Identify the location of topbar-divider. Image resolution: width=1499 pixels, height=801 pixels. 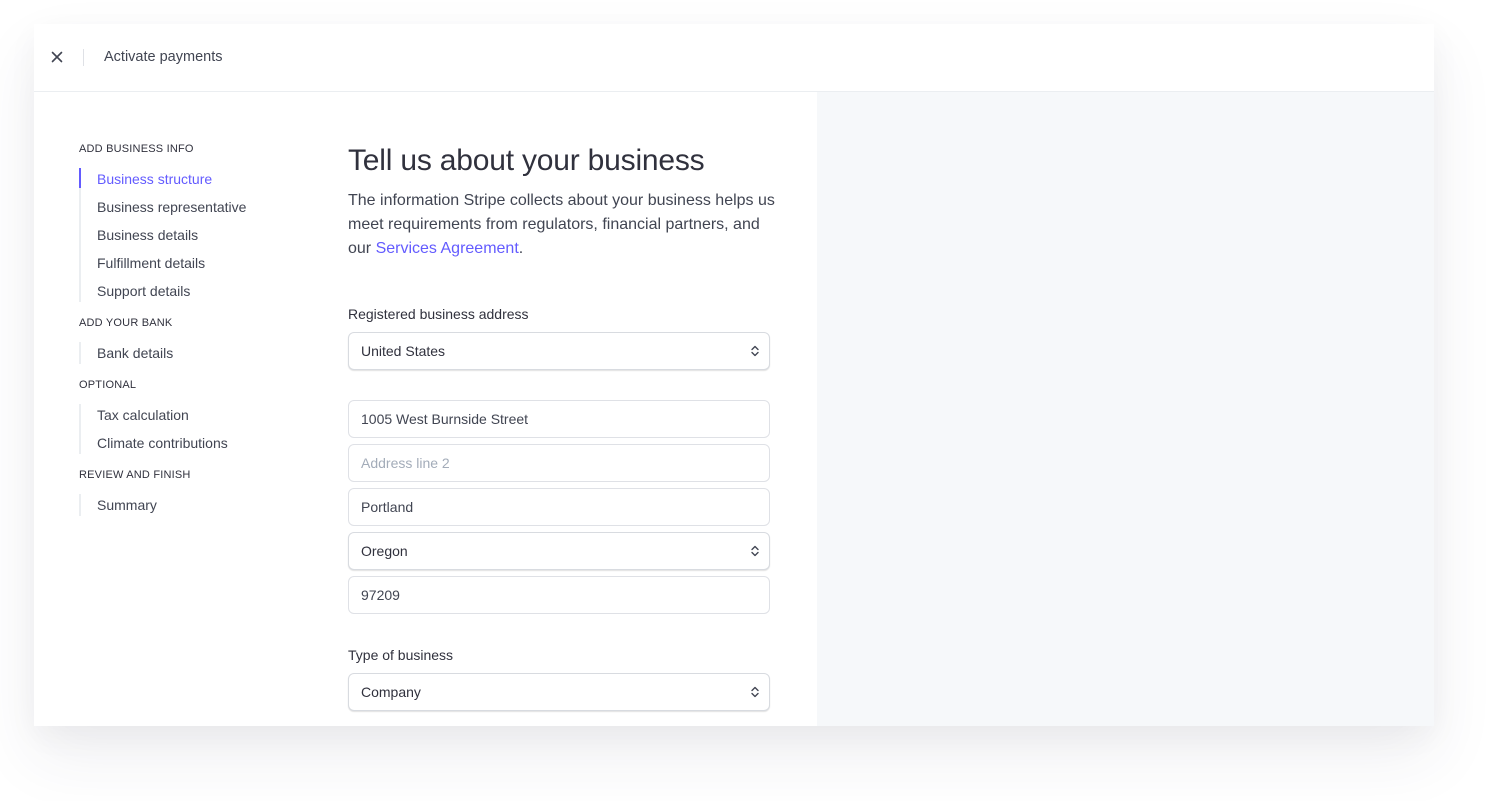
(83, 57).